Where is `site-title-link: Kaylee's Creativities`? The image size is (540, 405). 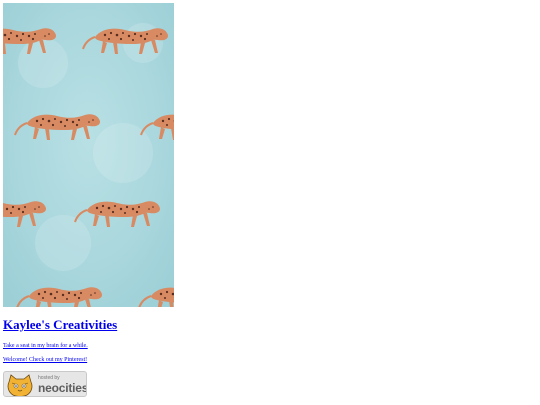 site-title-link: Kaylee's Creativities is located at coordinates (60, 325).